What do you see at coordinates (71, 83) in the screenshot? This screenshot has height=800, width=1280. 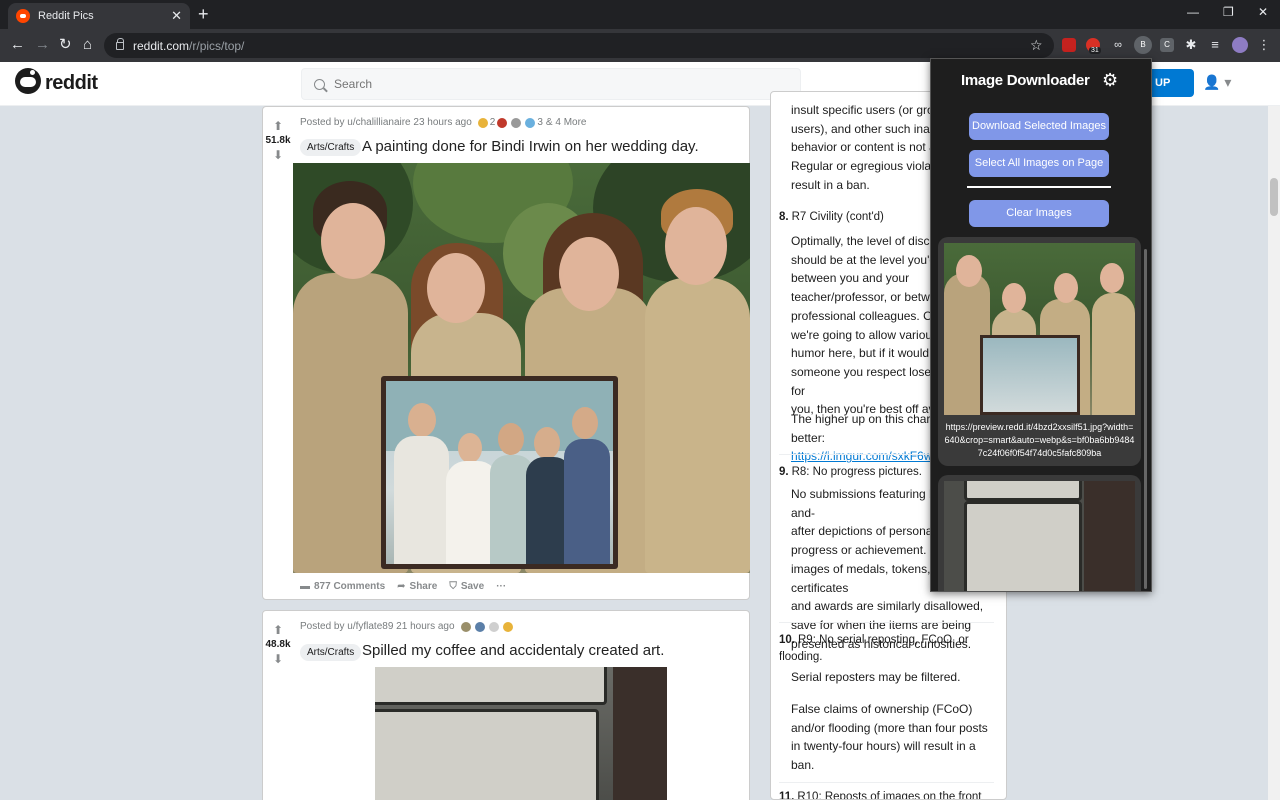 I see `reddit-wordmark: reddit` at bounding box center [71, 83].